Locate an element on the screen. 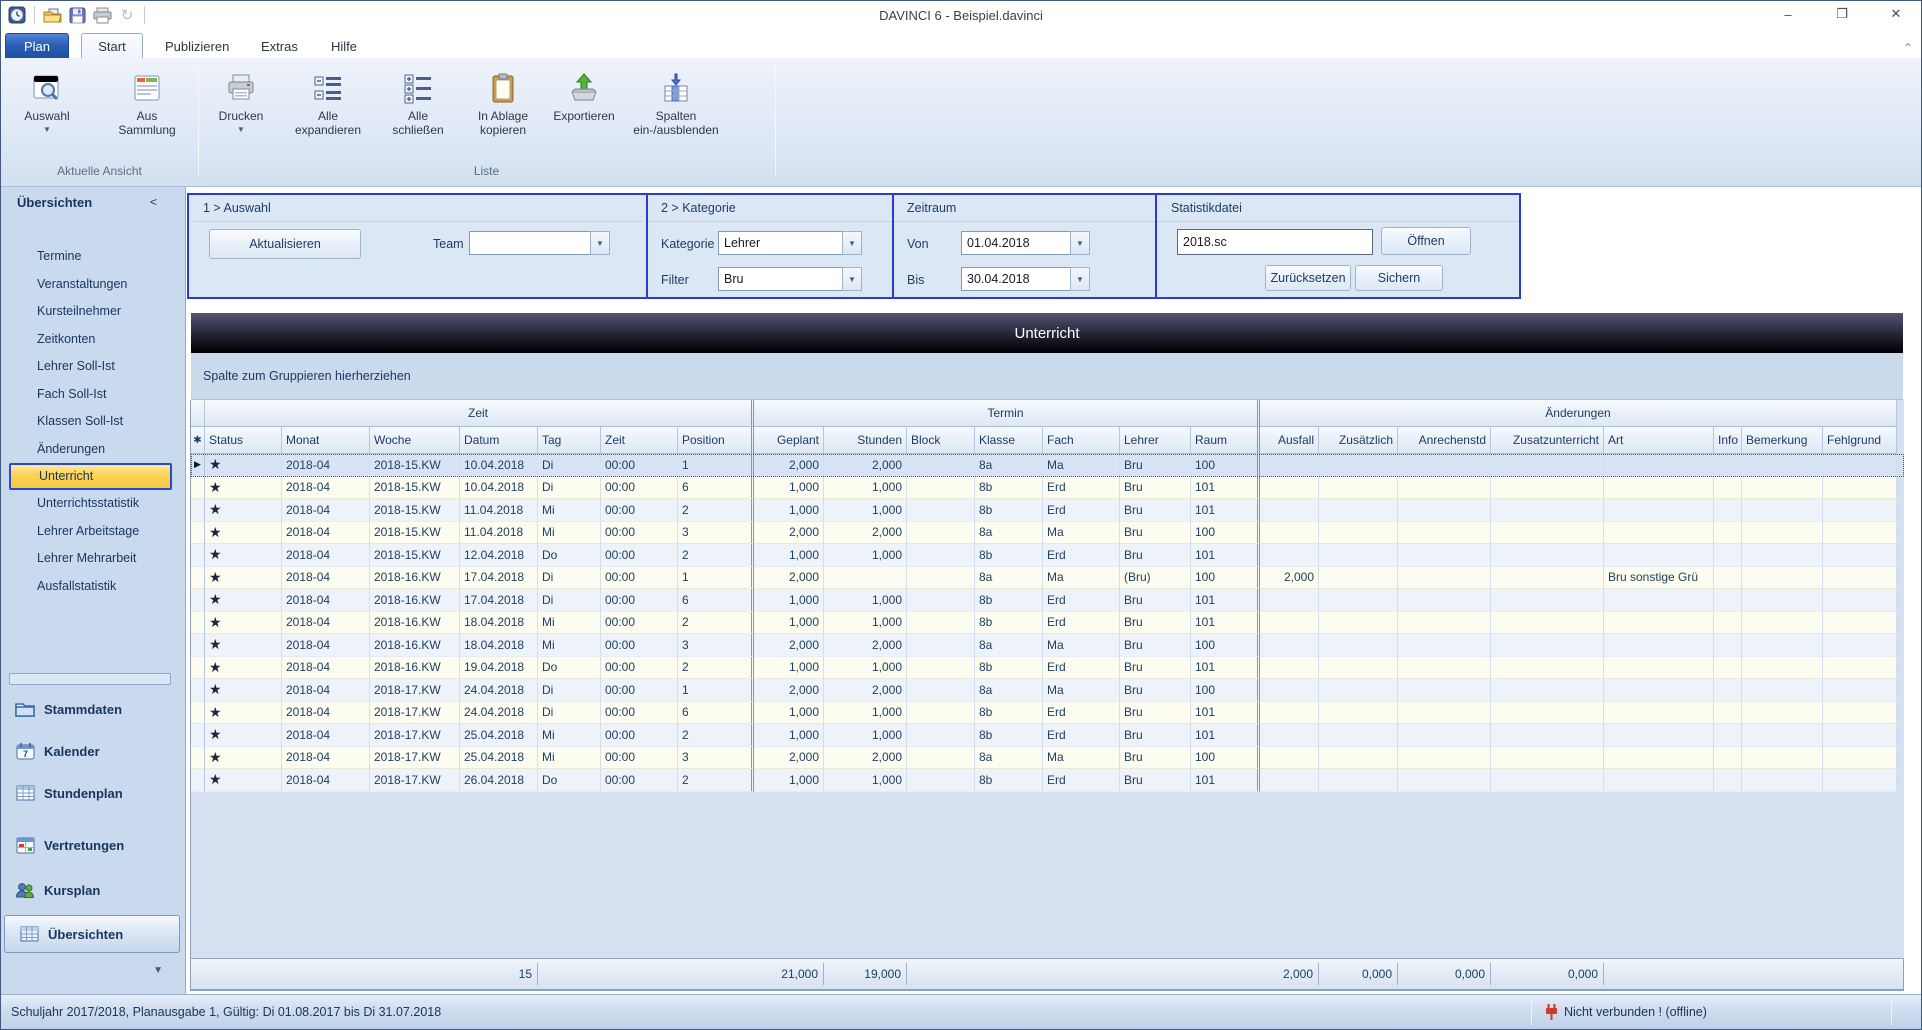  app-logo-icon is located at coordinates (17, 15).